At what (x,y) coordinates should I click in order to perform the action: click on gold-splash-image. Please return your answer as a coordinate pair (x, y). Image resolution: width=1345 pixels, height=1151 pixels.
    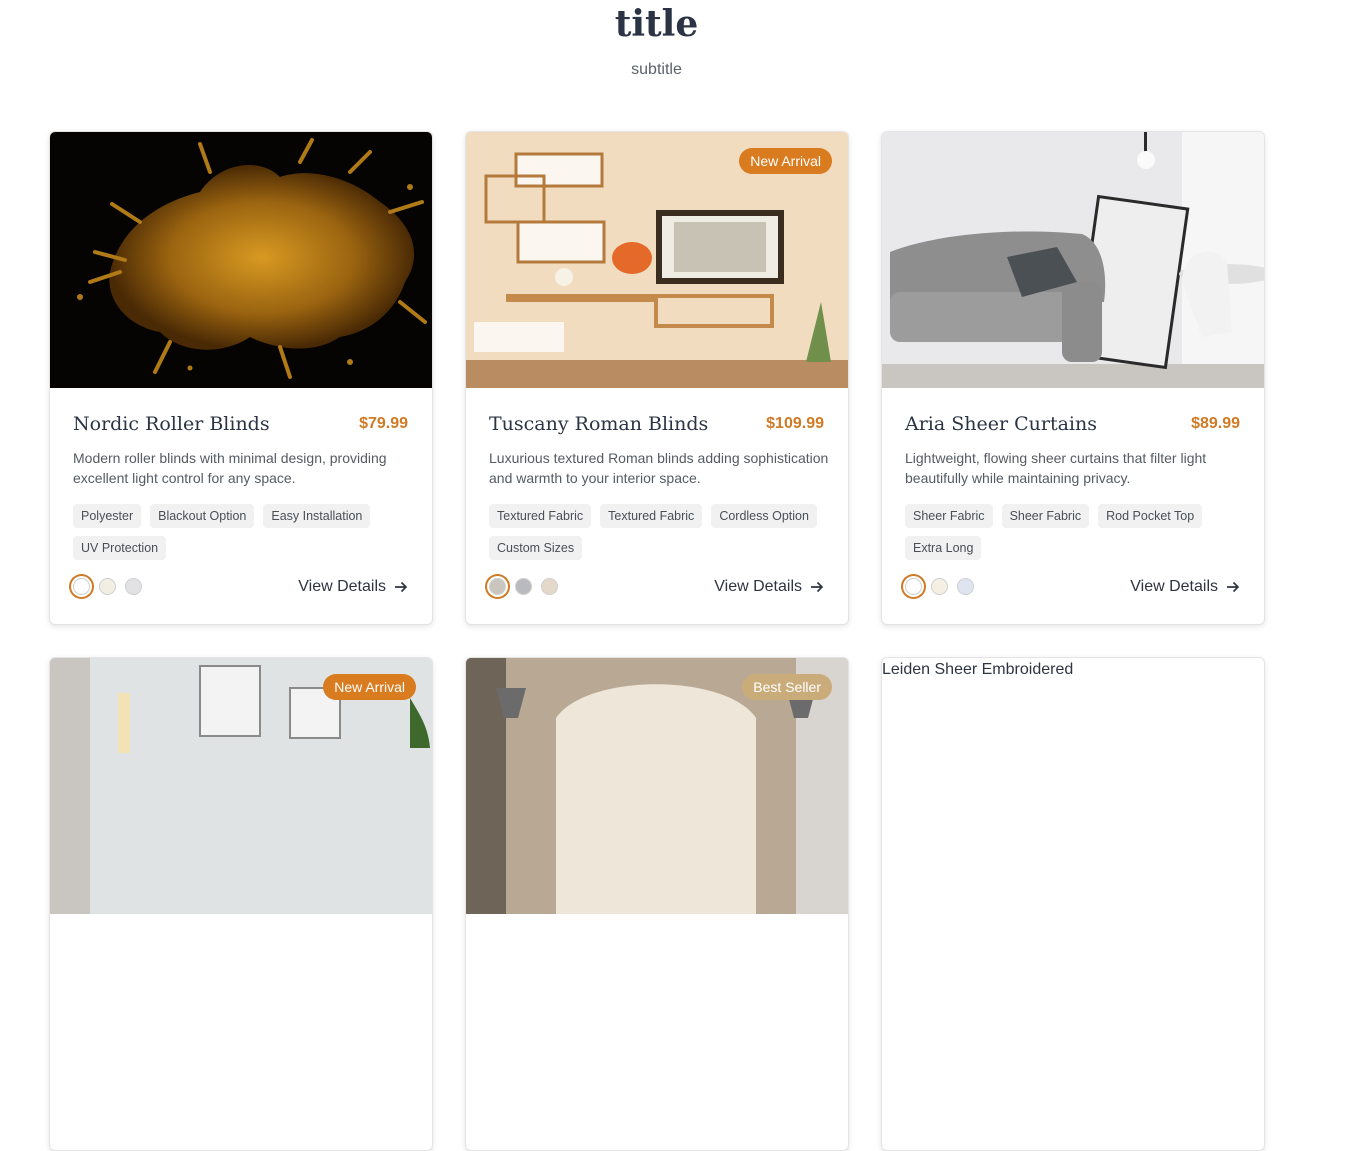
    Looking at the image, I should click on (241, 260).